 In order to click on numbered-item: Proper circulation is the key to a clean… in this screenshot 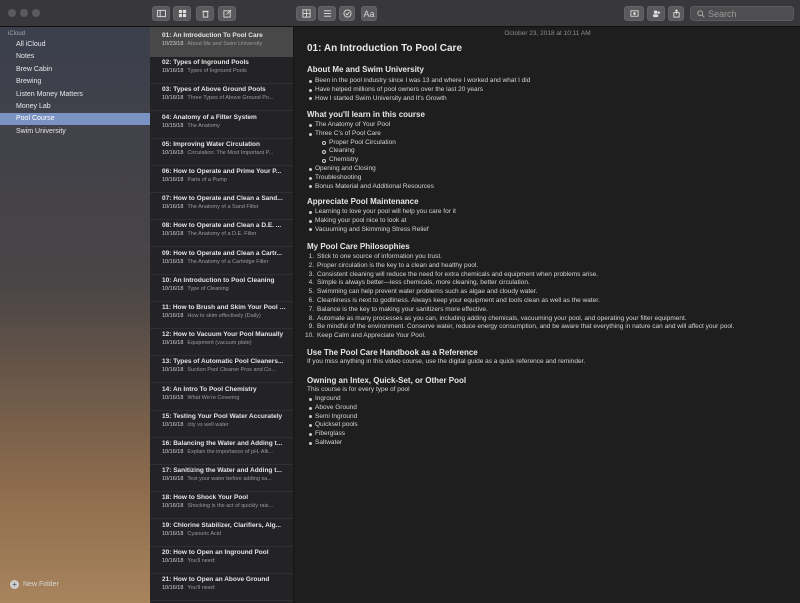, I will do `click(398, 265)`.